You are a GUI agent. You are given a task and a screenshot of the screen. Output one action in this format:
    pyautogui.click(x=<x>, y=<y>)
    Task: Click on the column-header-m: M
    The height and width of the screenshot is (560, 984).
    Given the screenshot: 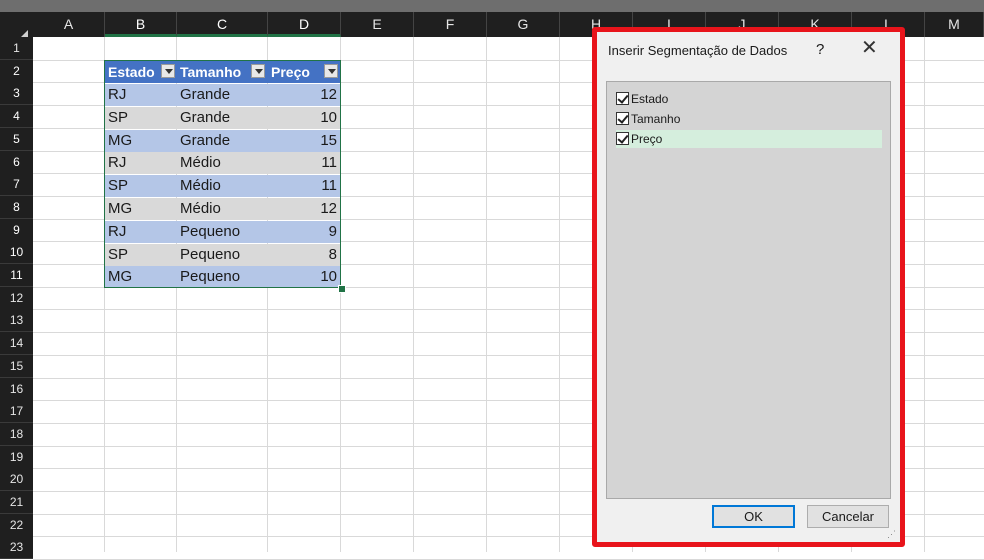 What is the action you would take?
    pyautogui.click(x=954, y=24)
    